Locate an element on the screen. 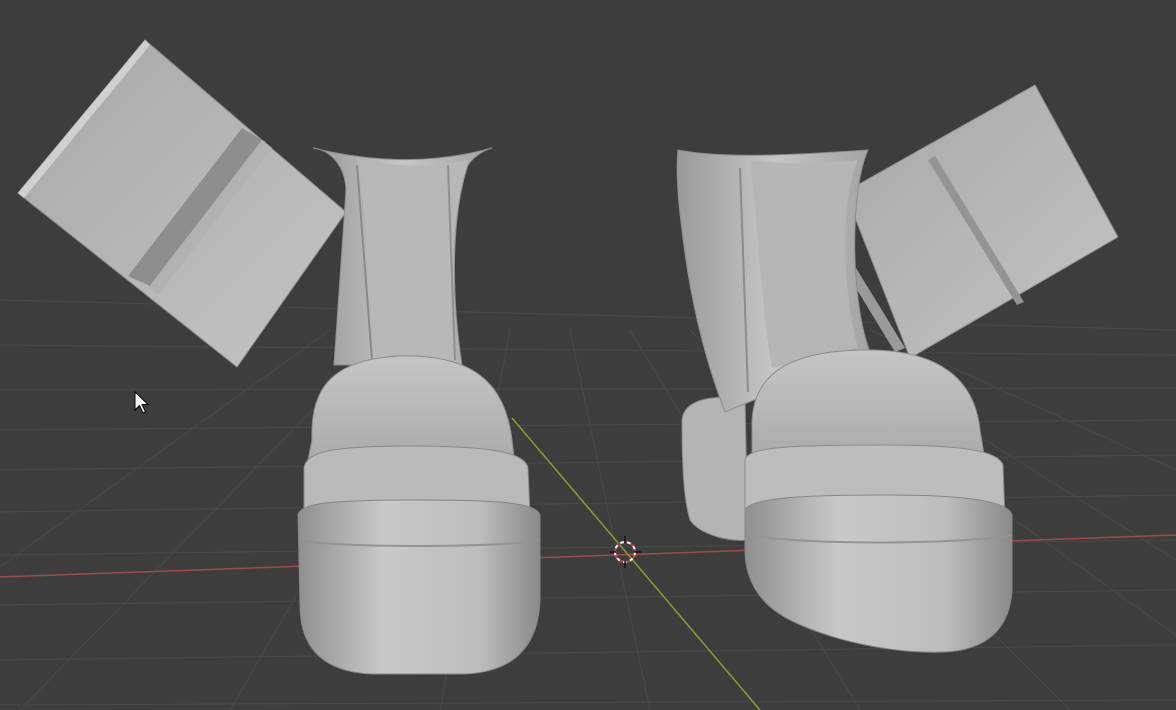  arrow-pointer-icon is located at coordinates (142, 402).